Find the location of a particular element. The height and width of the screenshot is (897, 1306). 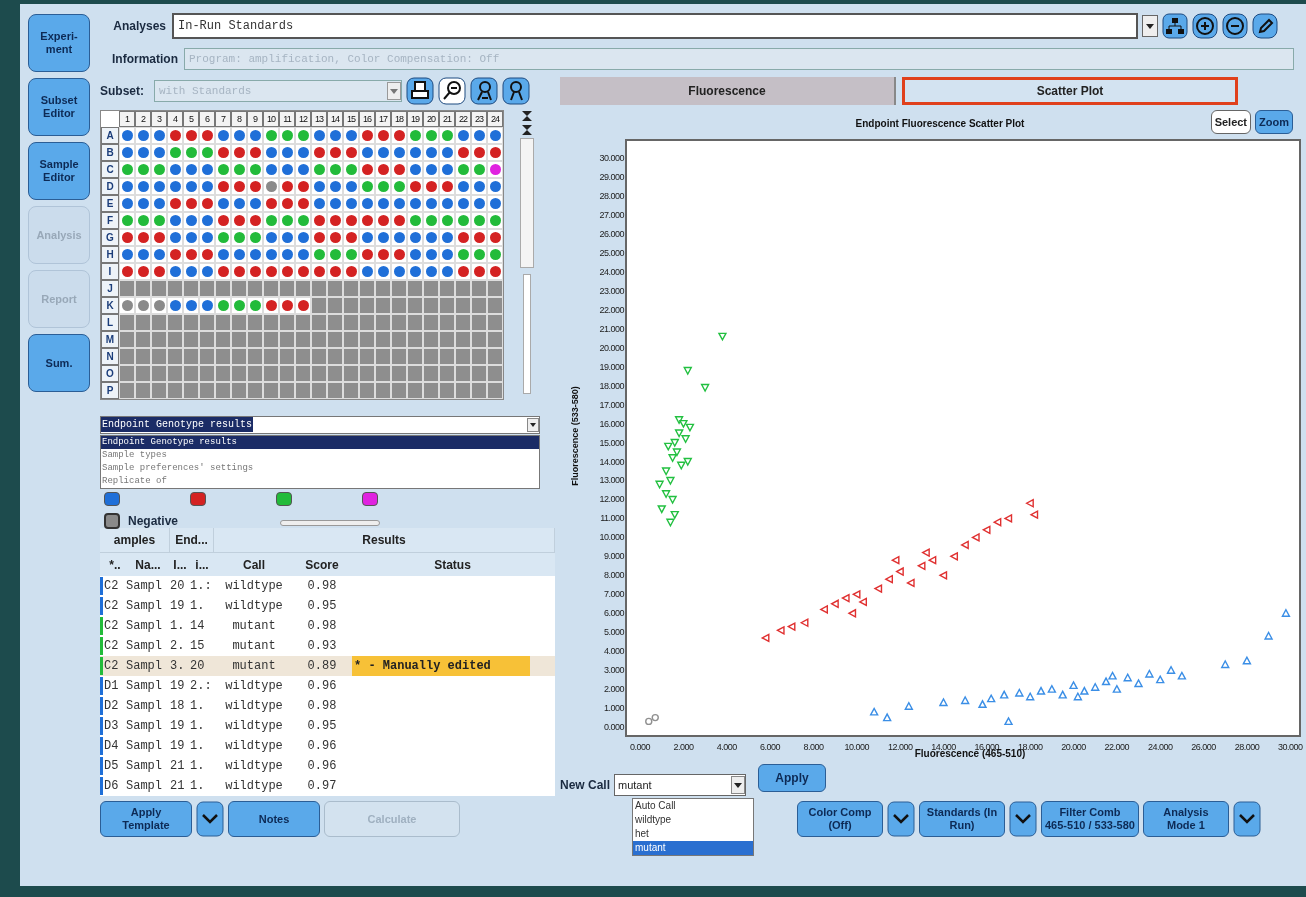

dropdown-option: het is located at coordinates (693, 834).